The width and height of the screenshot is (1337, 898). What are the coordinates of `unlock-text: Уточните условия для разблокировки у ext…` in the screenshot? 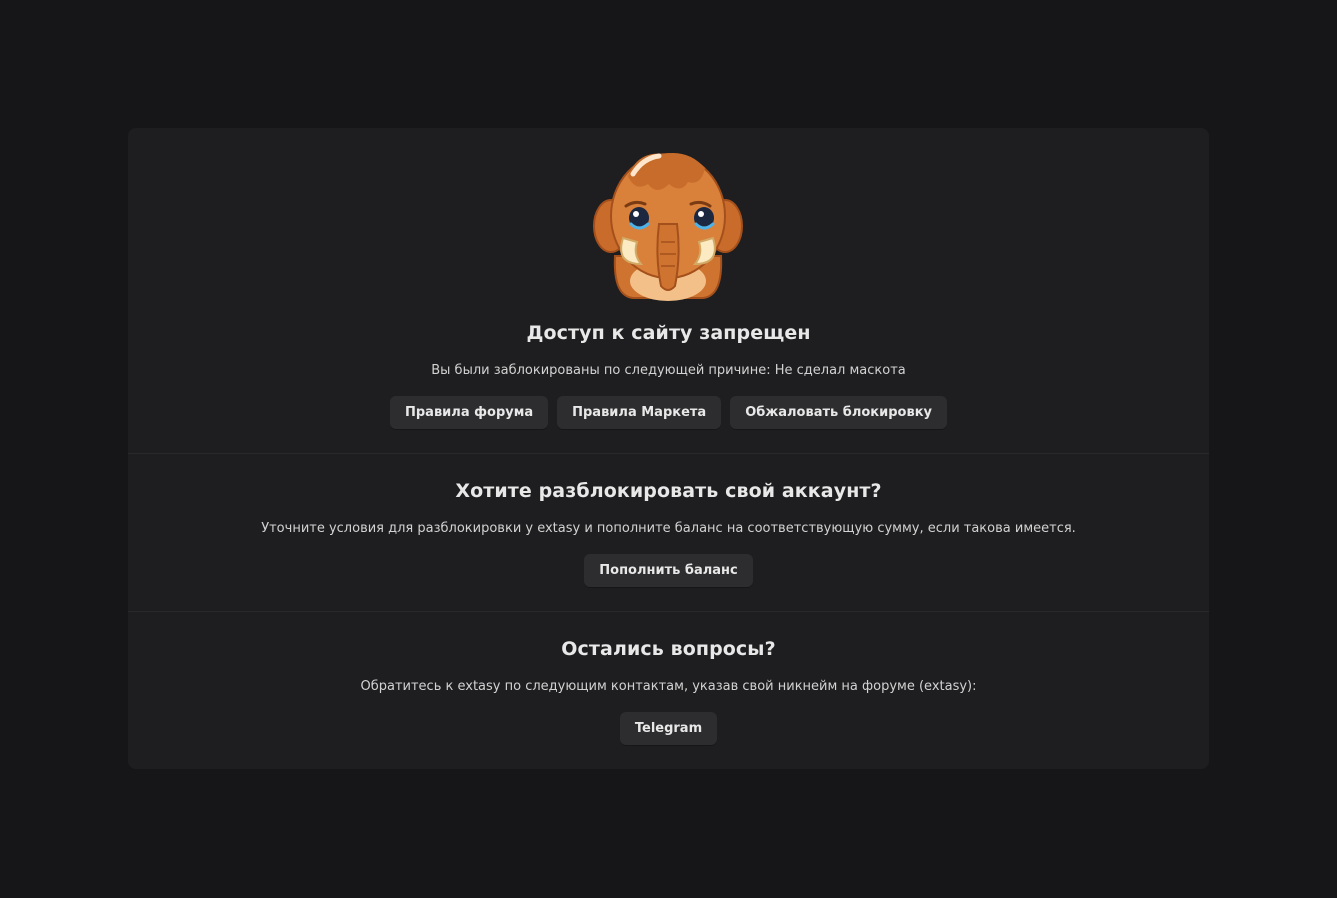 It's located at (668, 528).